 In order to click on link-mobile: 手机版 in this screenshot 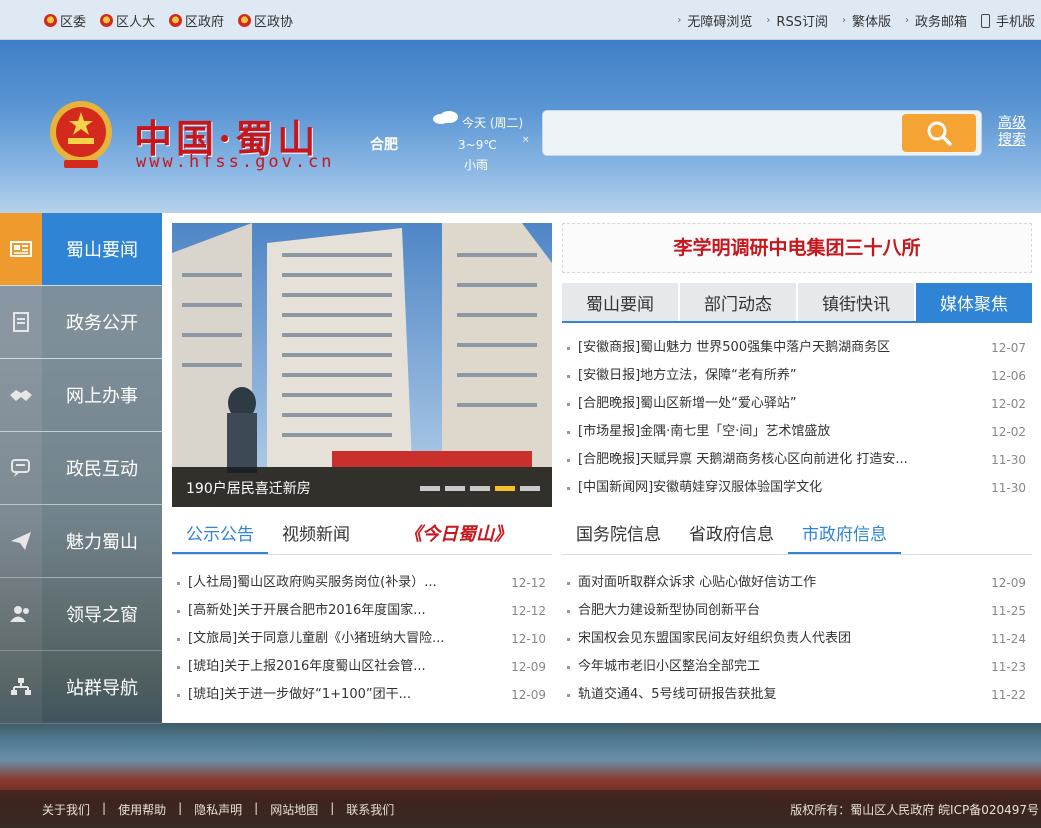, I will do `click(1007, 20)`.